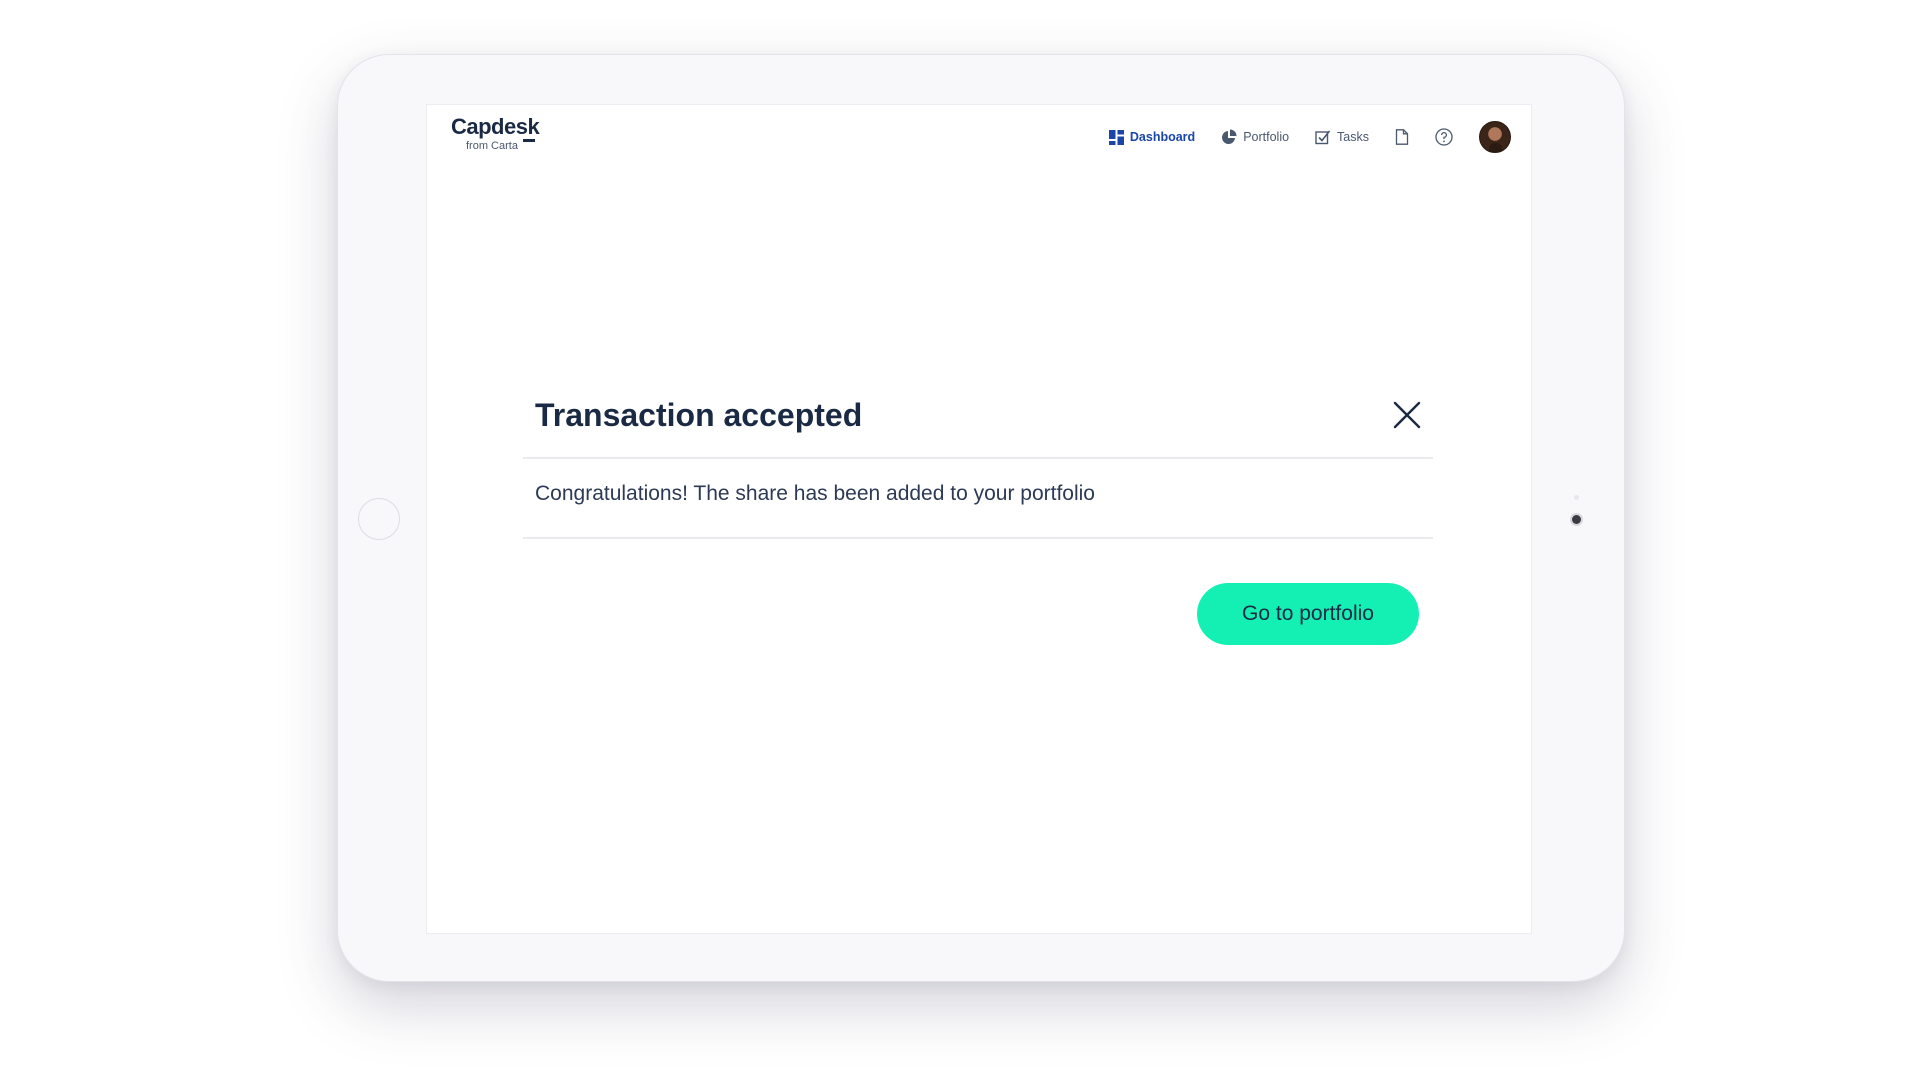 This screenshot has width=1920, height=1080. I want to click on nav-item-tasks: Tasks, so click(1342, 137).